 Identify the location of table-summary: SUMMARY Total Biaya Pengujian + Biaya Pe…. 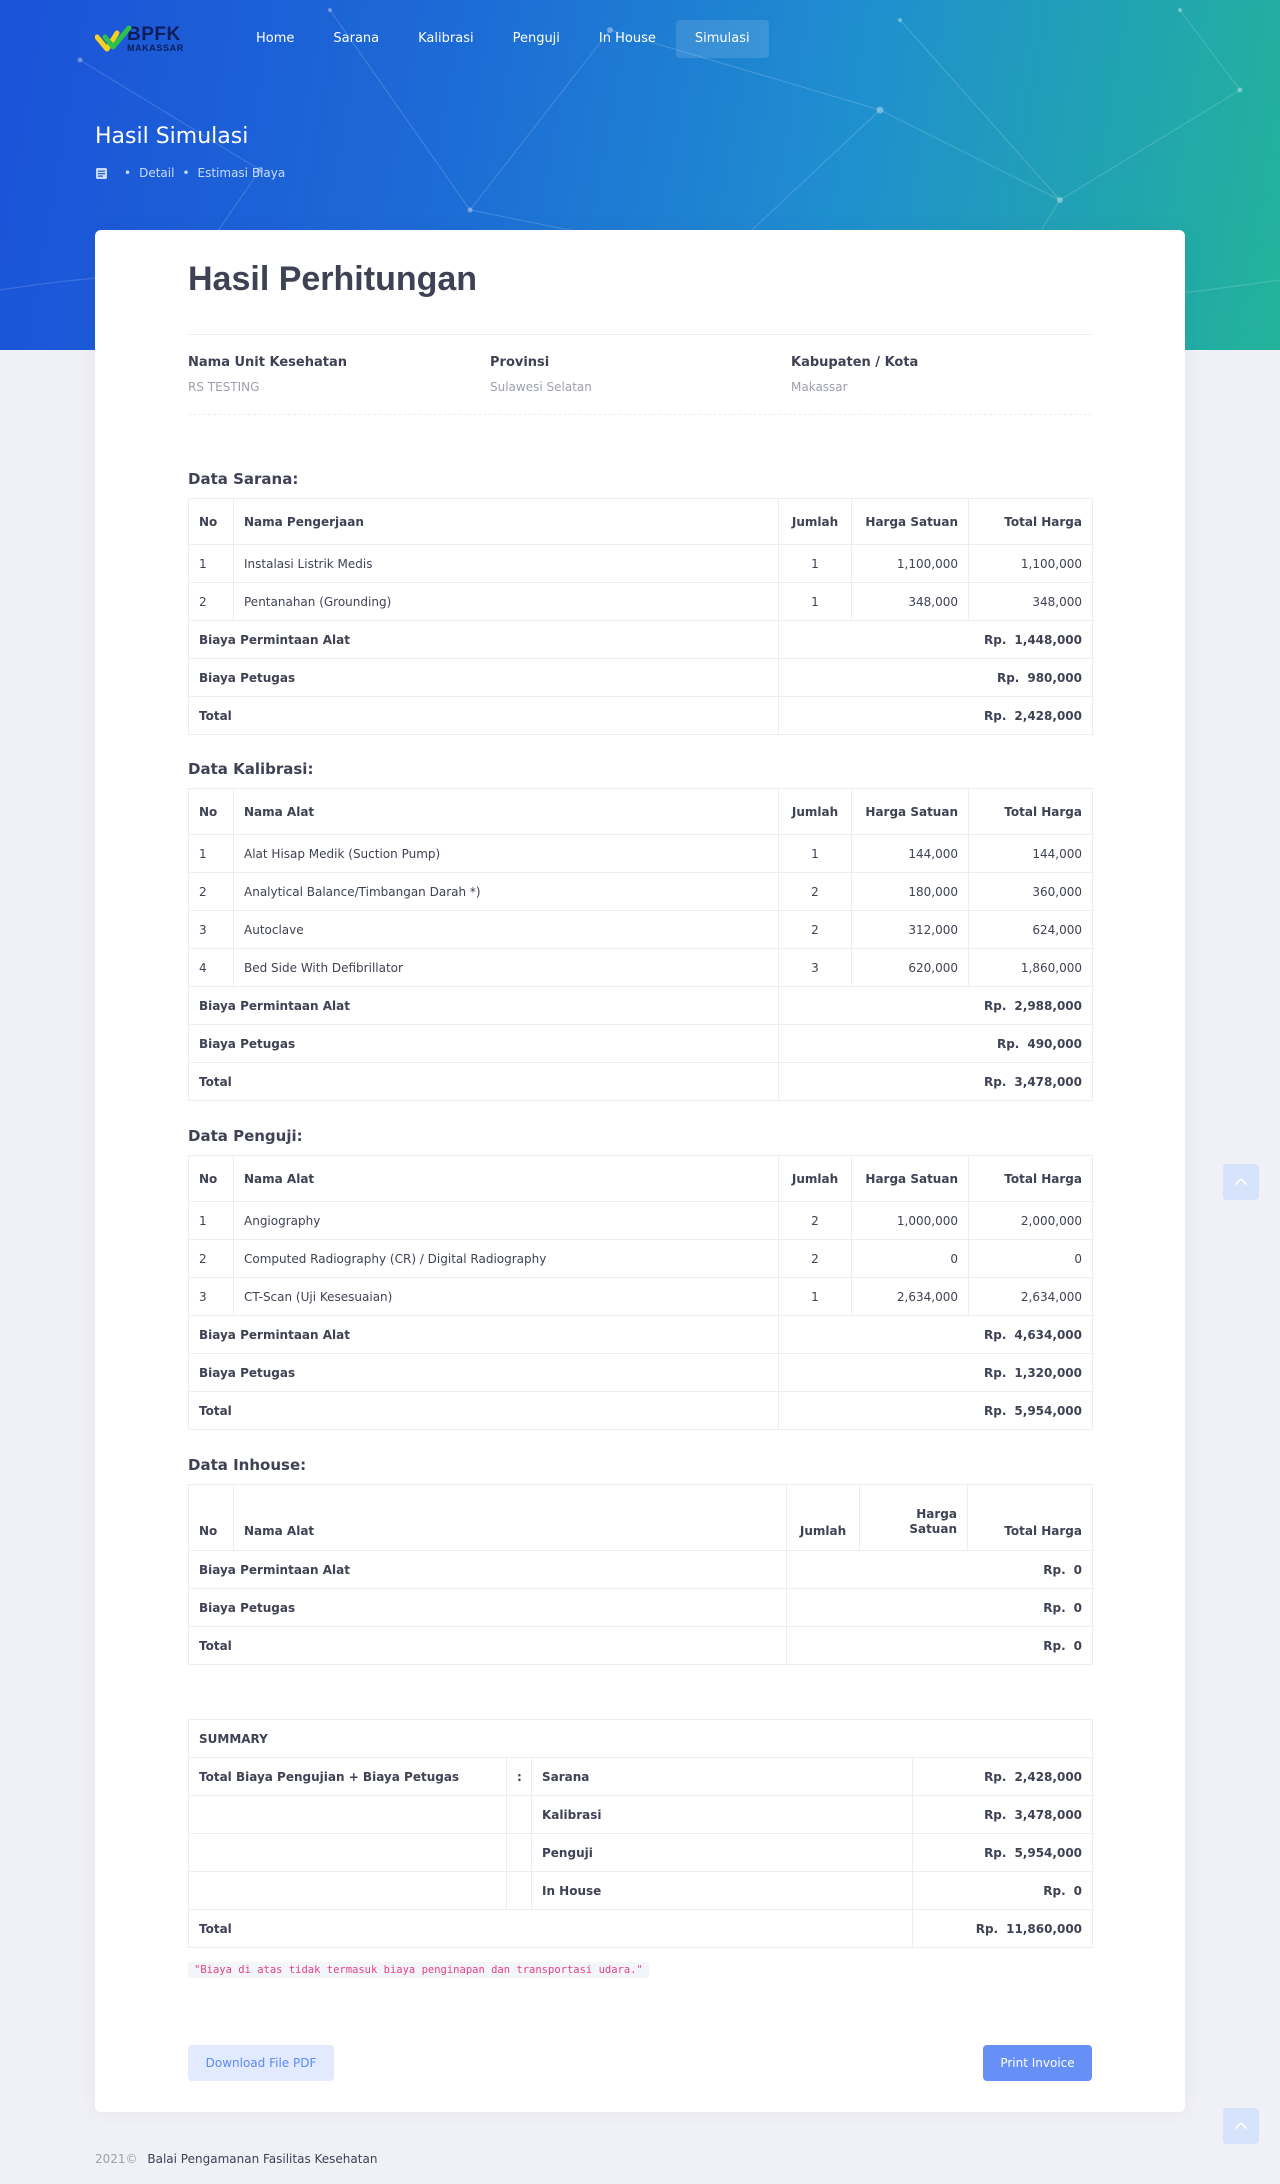
(640, 1833).